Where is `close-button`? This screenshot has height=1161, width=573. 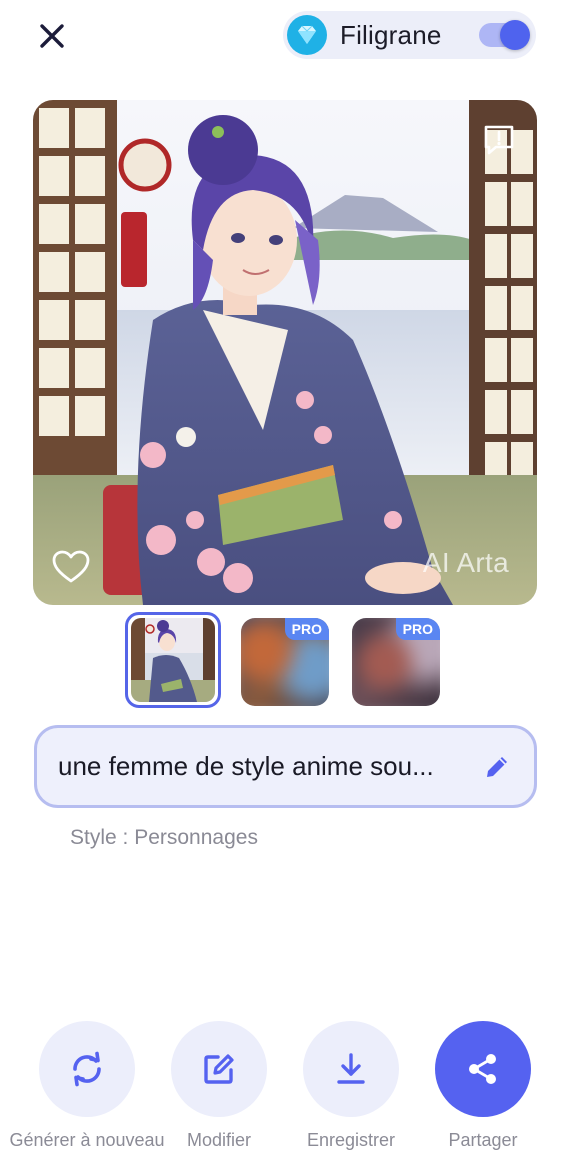 close-button is located at coordinates (52, 36).